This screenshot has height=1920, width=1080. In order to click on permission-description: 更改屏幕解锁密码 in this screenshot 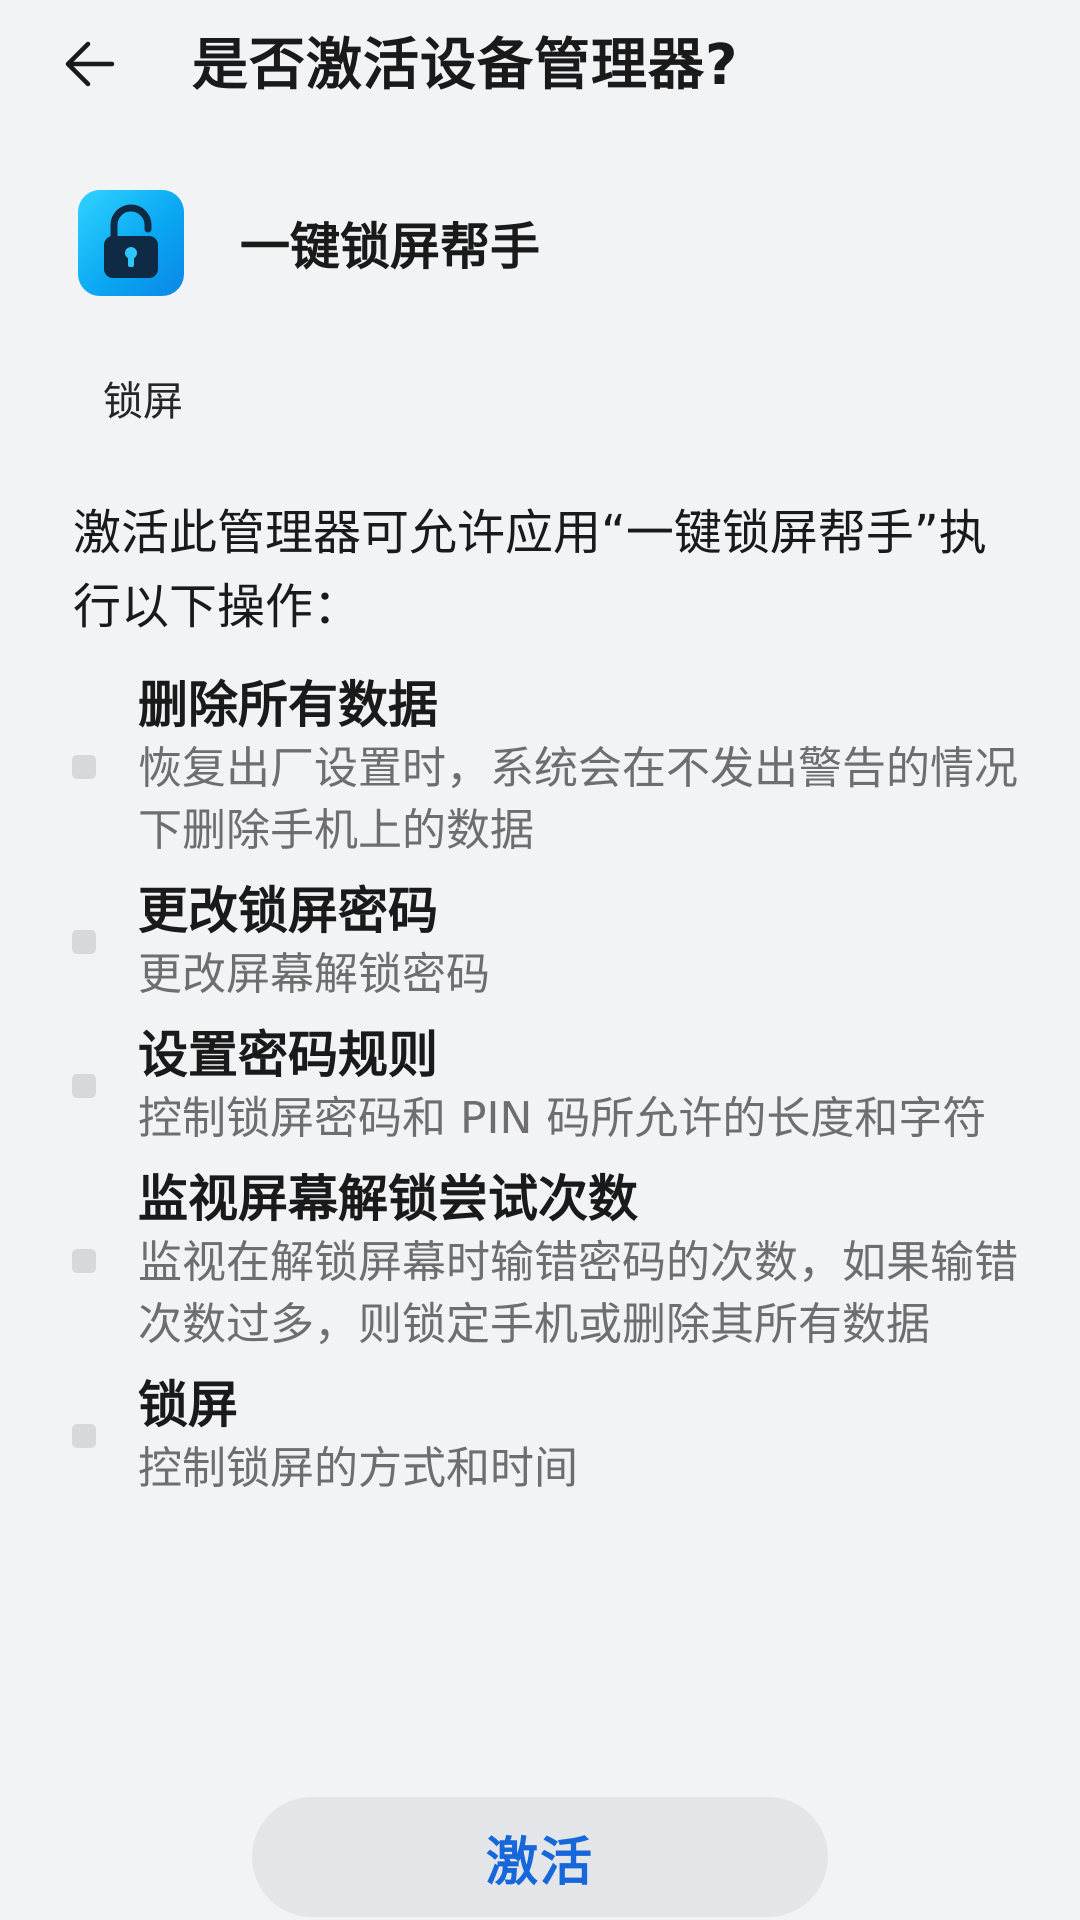, I will do `click(314, 974)`.